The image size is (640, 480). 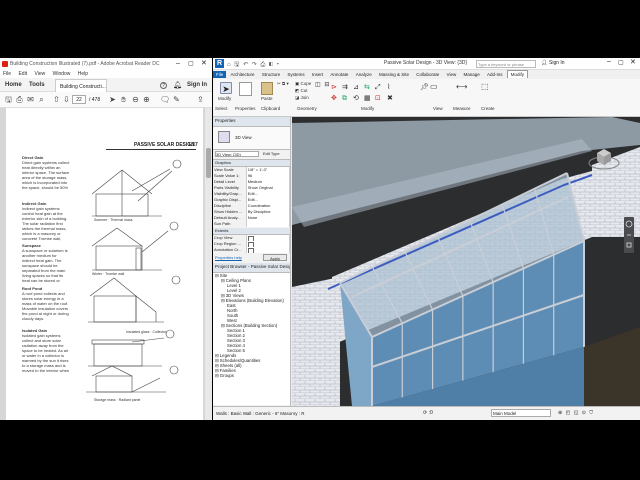 I want to click on tab-tools: Tools, so click(x=37, y=85).